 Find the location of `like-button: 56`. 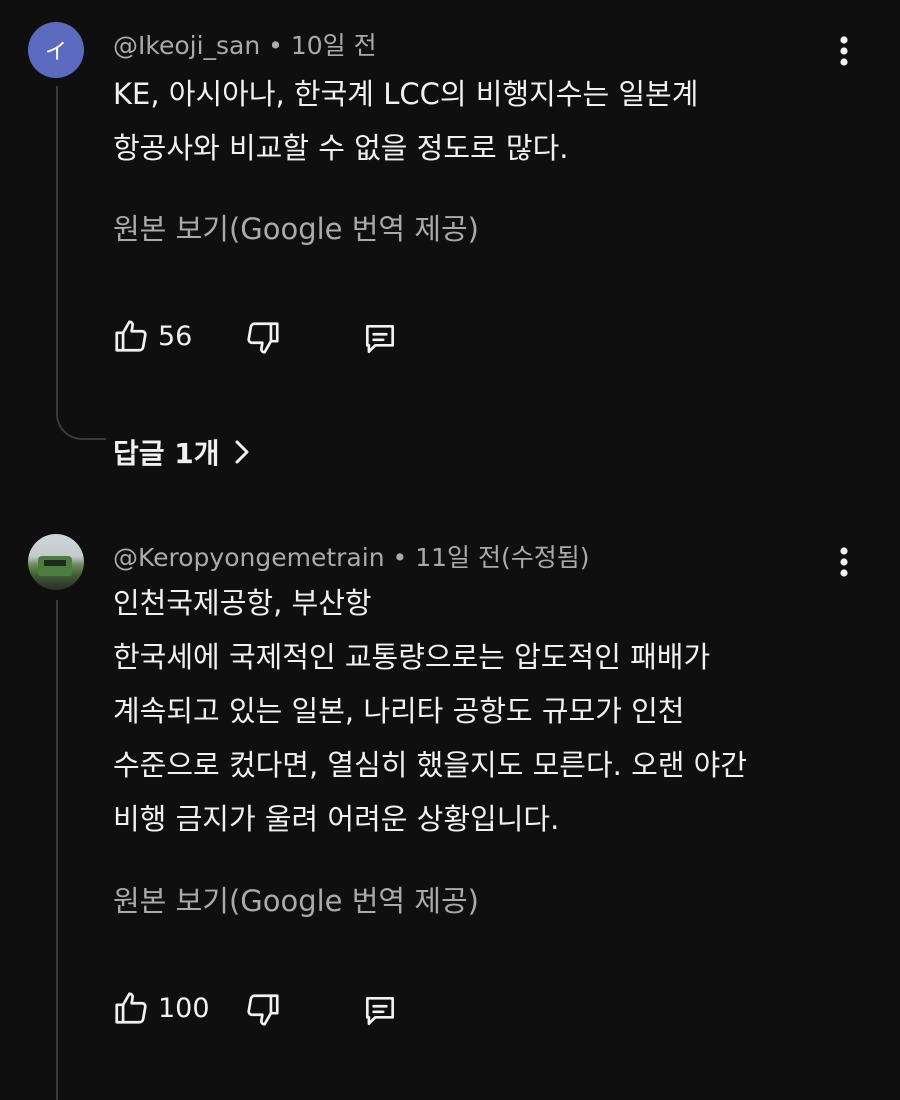

like-button: 56 is located at coordinates (152, 336).